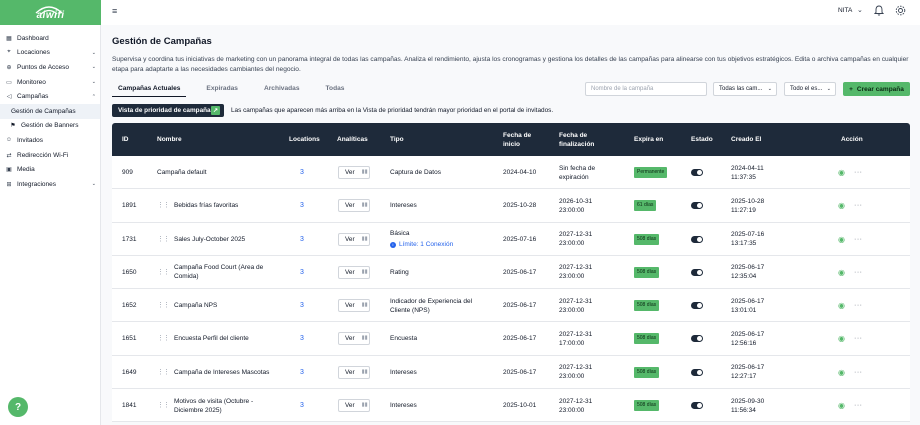 Image resolution: width=920 pixels, height=425 pixels. What do you see at coordinates (810, 89) in the screenshot?
I see `state-filter-select: Todo el es... ⌄` at bounding box center [810, 89].